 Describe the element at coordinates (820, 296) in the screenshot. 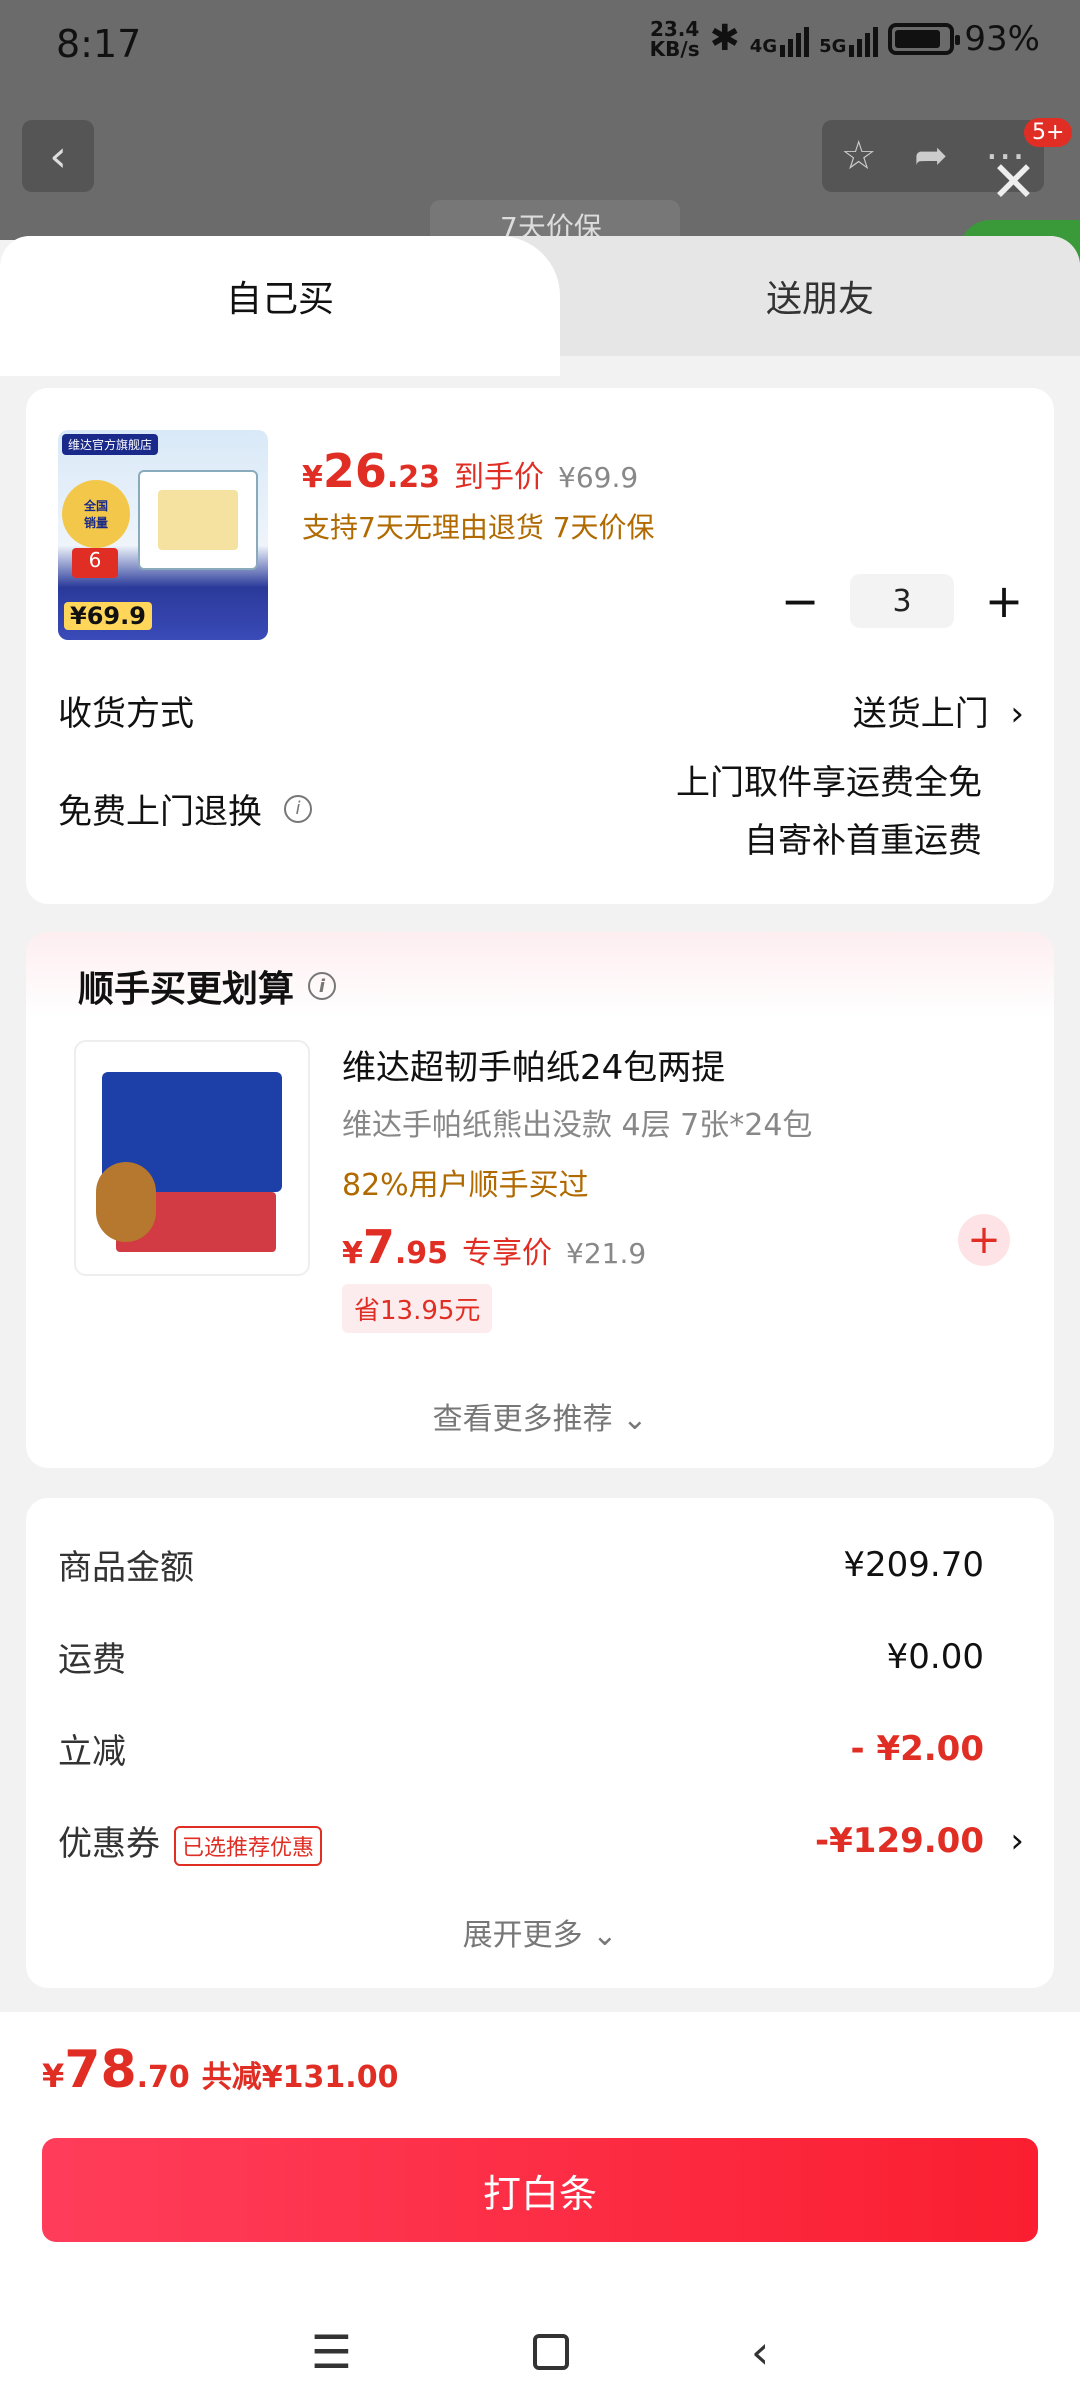

I see `tab-send-friend: 送朋友` at that location.